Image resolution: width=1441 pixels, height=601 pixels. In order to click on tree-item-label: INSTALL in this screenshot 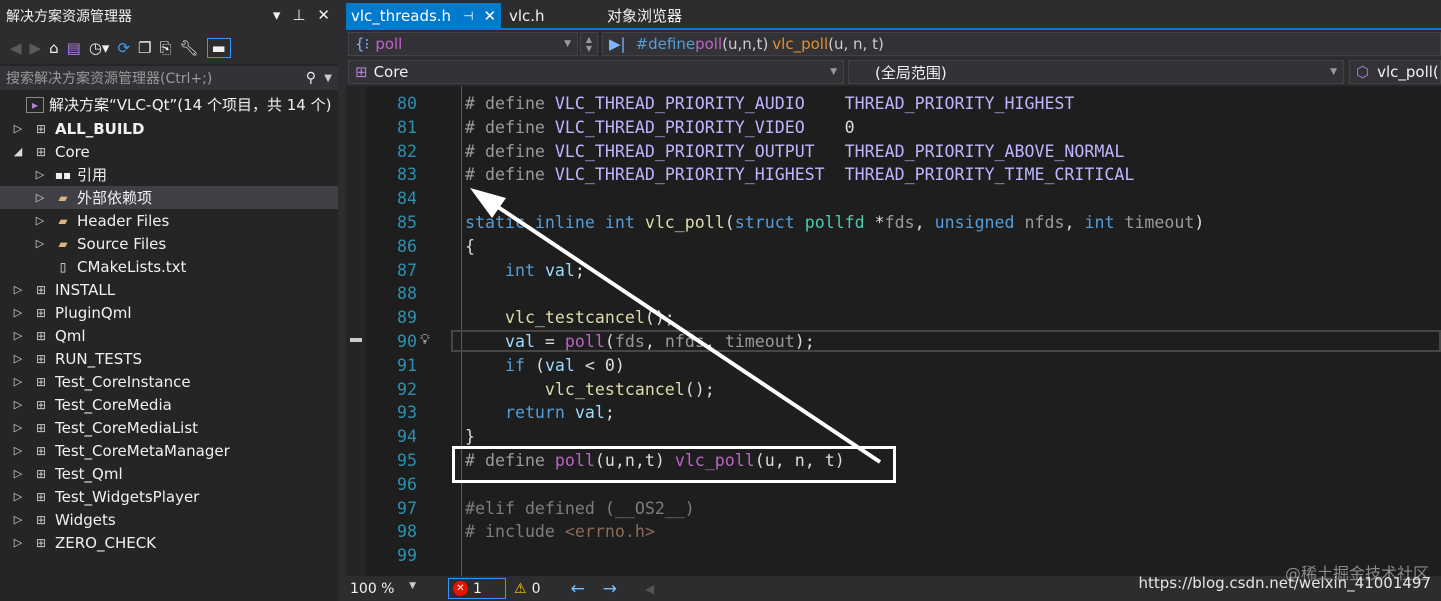, I will do `click(85, 289)`.